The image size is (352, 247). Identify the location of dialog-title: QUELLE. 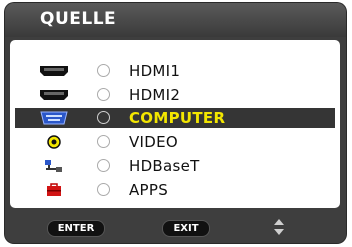
(78, 19).